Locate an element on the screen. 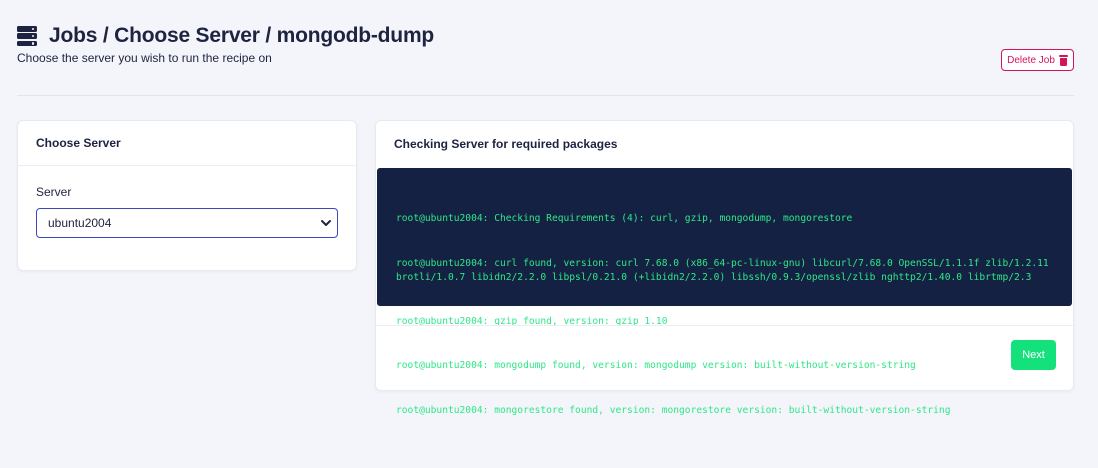 This screenshot has width=1098, height=468. server-select-value: ubuntu2004 is located at coordinates (80, 223).